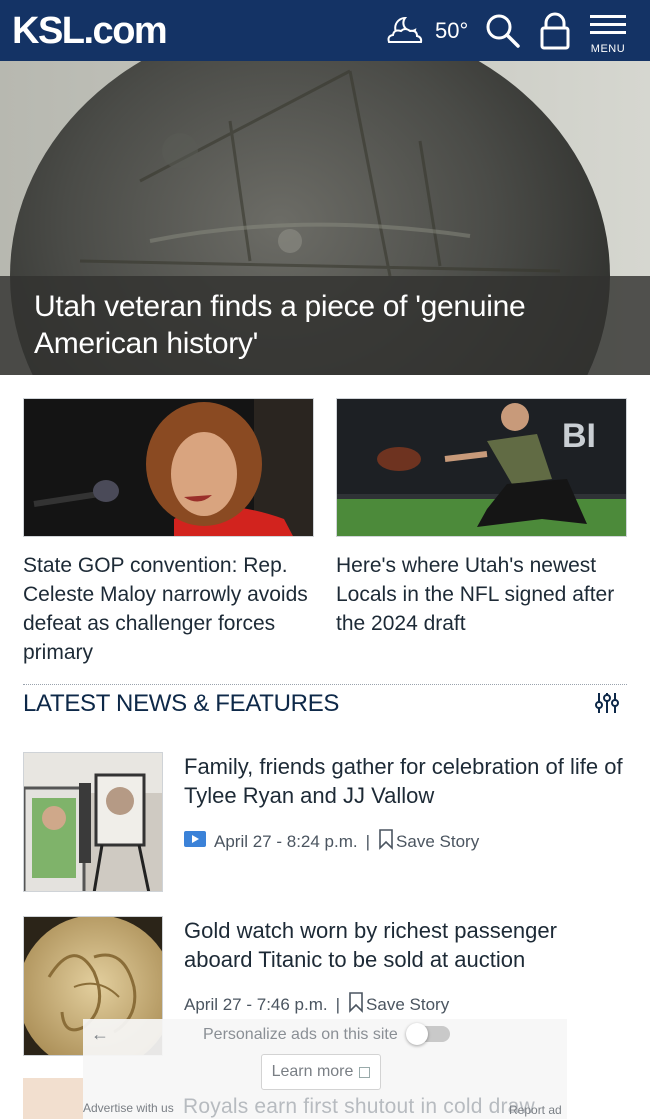 The image size is (650, 1119). I want to click on search-icon, so click(503, 33).